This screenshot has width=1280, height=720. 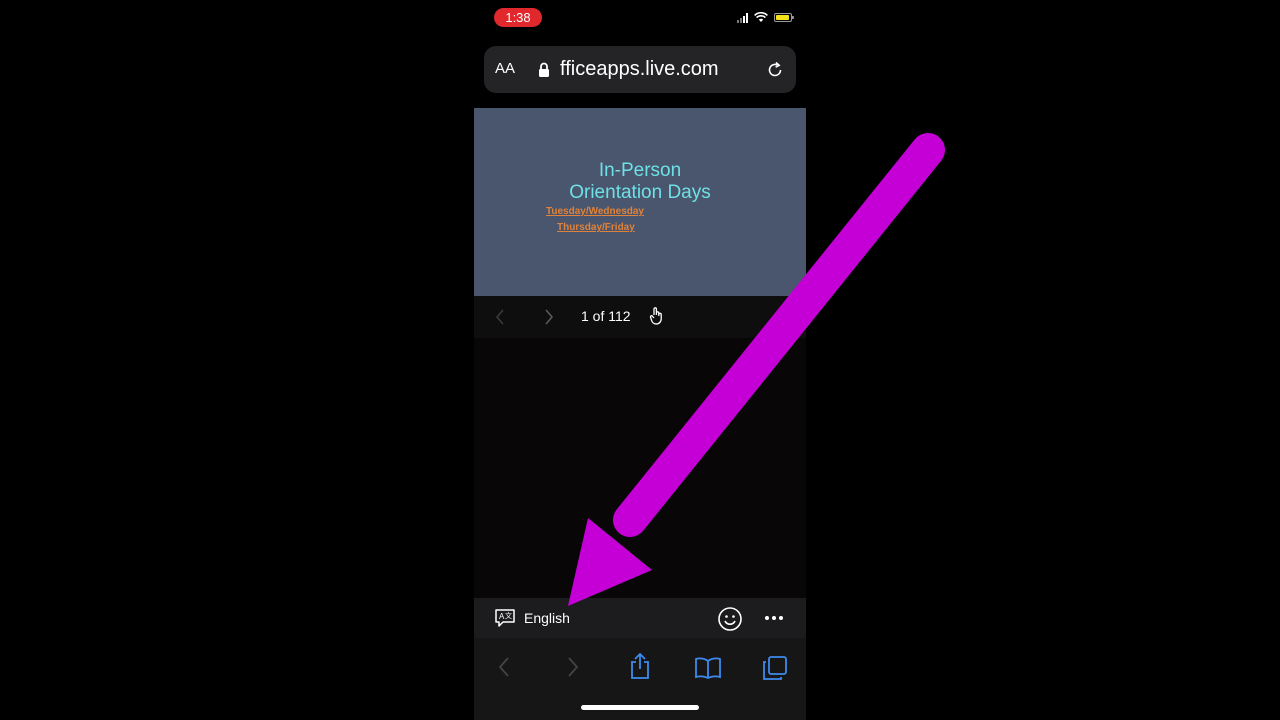 What do you see at coordinates (655, 69) in the screenshot?
I see `url-text: fficeapps.live.com` at bounding box center [655, 69].